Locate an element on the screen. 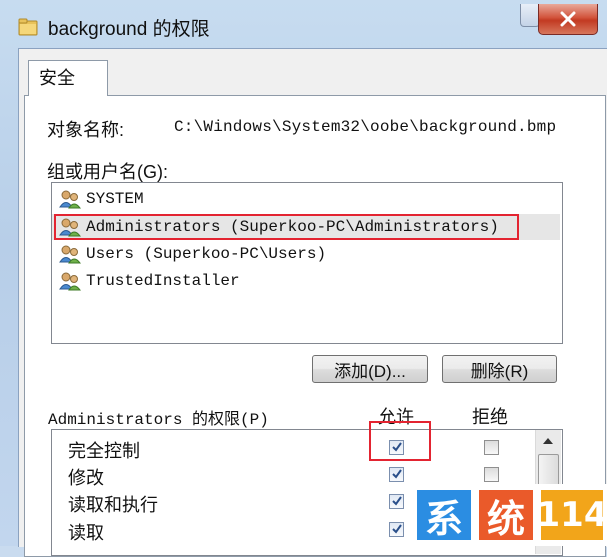 This screenshot has width=607, height=557. list-item-system: SYSTEM is located at coordinates (306, 199).